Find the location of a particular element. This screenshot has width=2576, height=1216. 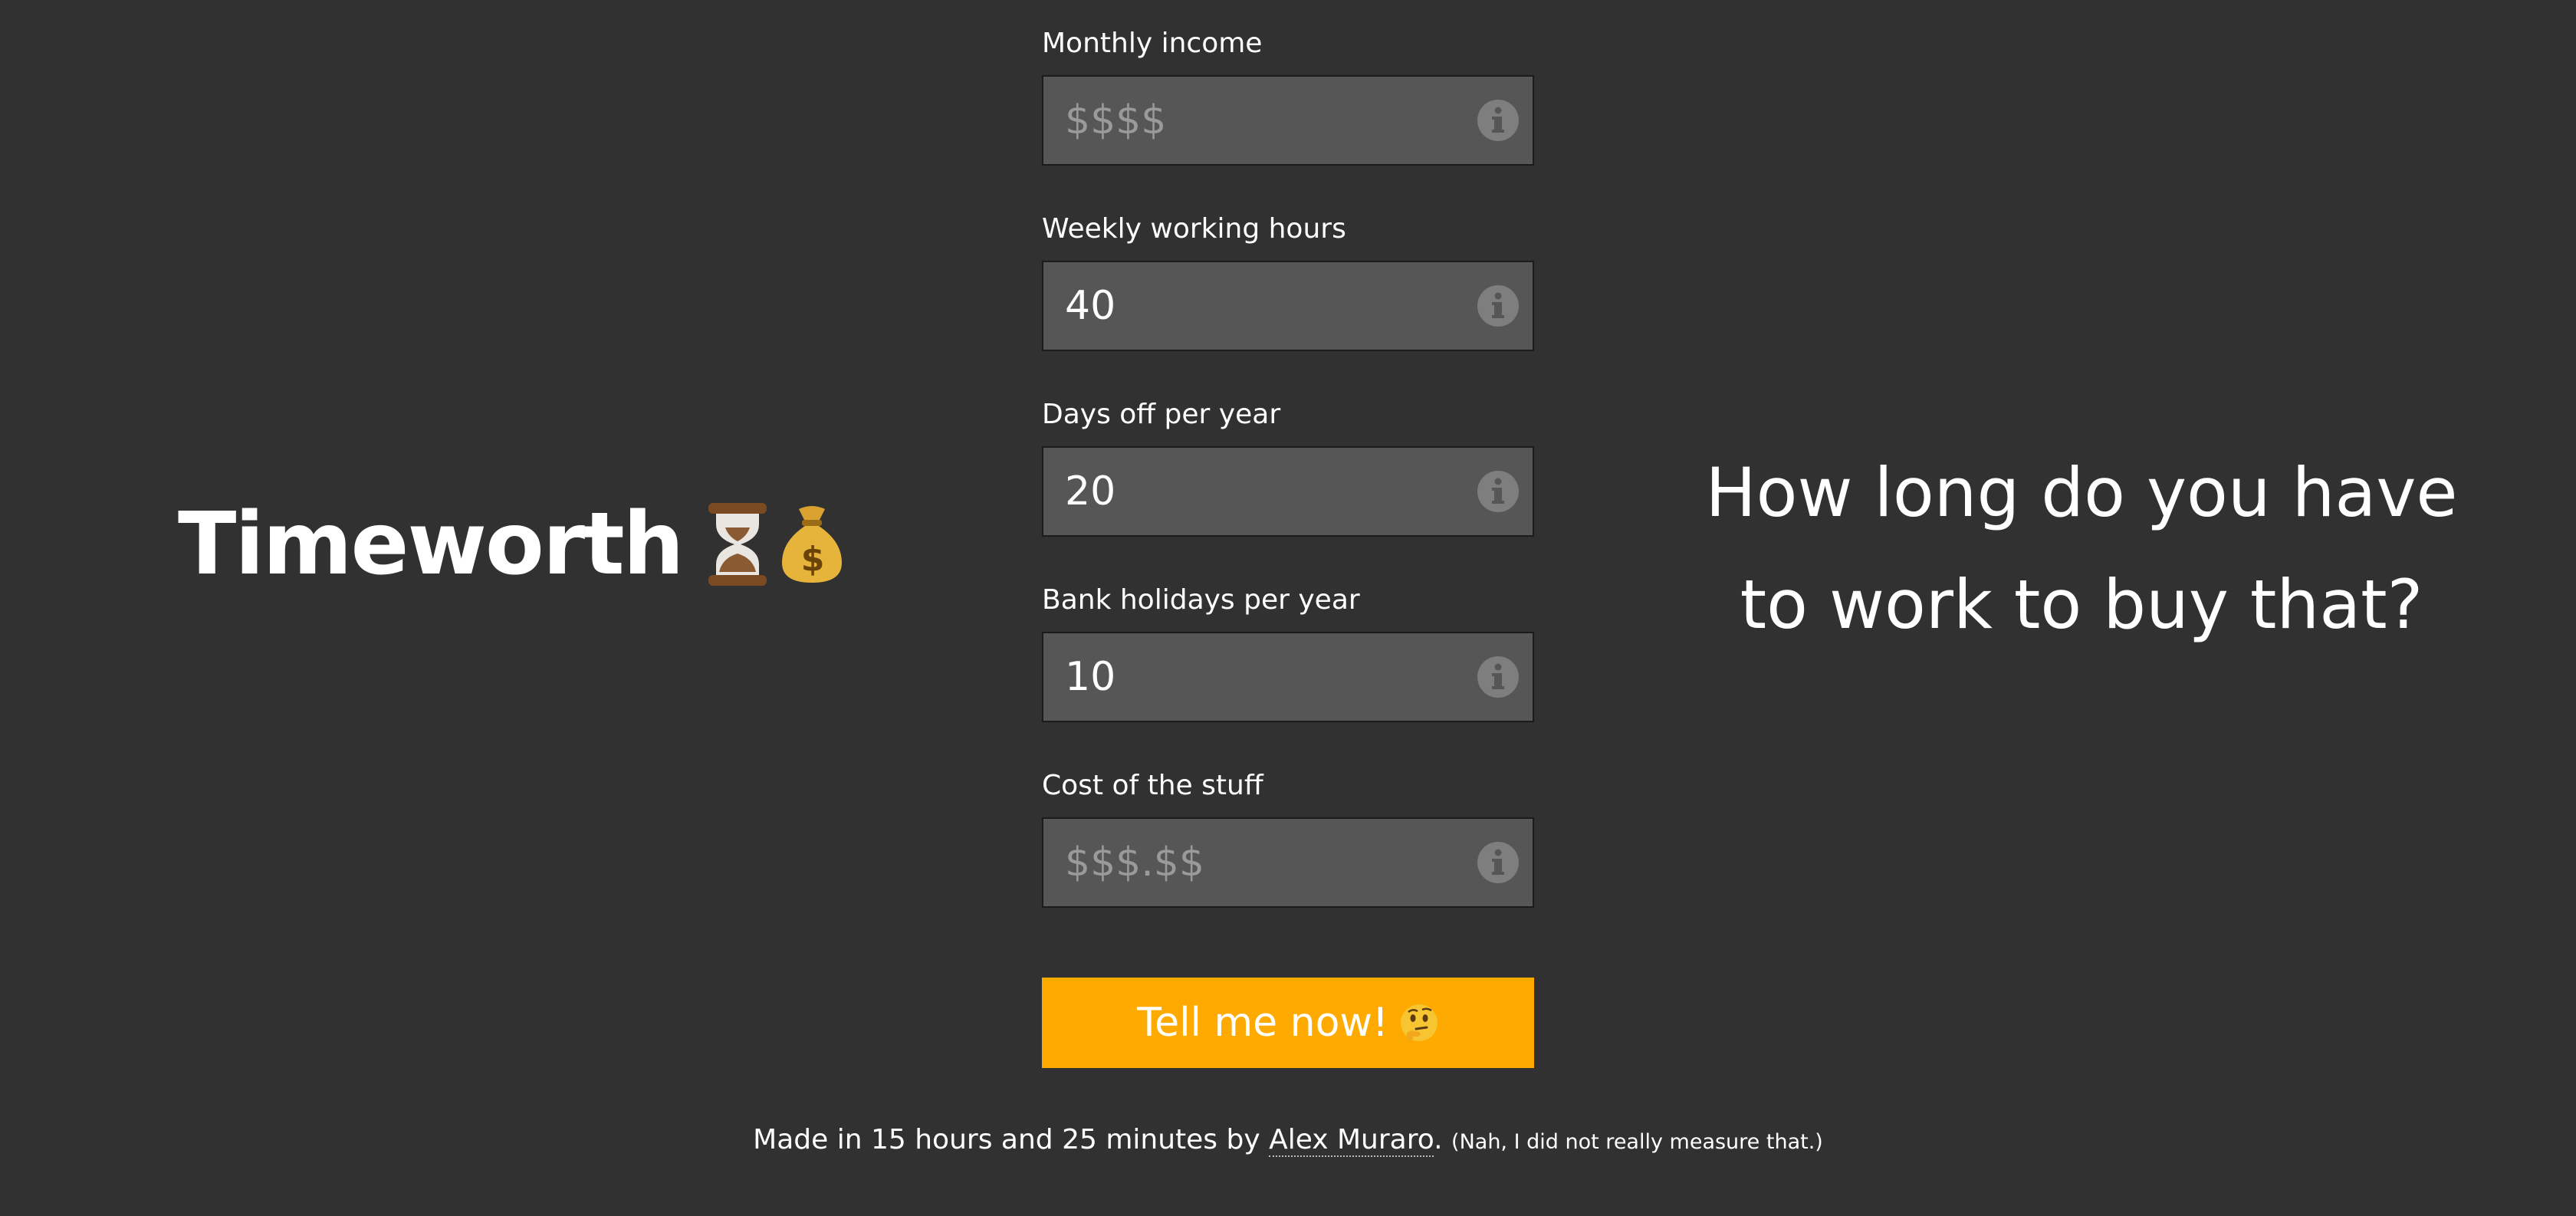

weekly-working-hours-input: 40 is located at coordinates (1288, 306).